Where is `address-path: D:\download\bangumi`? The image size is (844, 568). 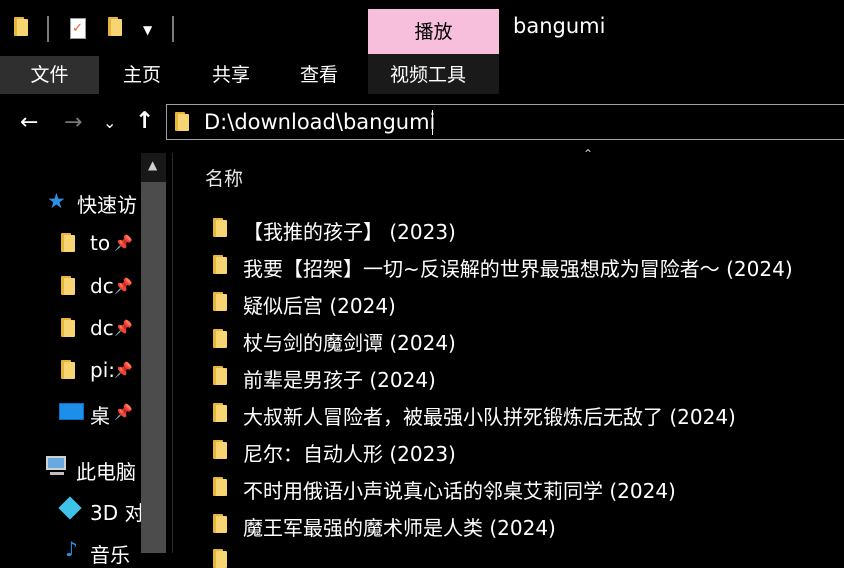
address-path: D:\download\bangumi is located at coordinates (319, 122).